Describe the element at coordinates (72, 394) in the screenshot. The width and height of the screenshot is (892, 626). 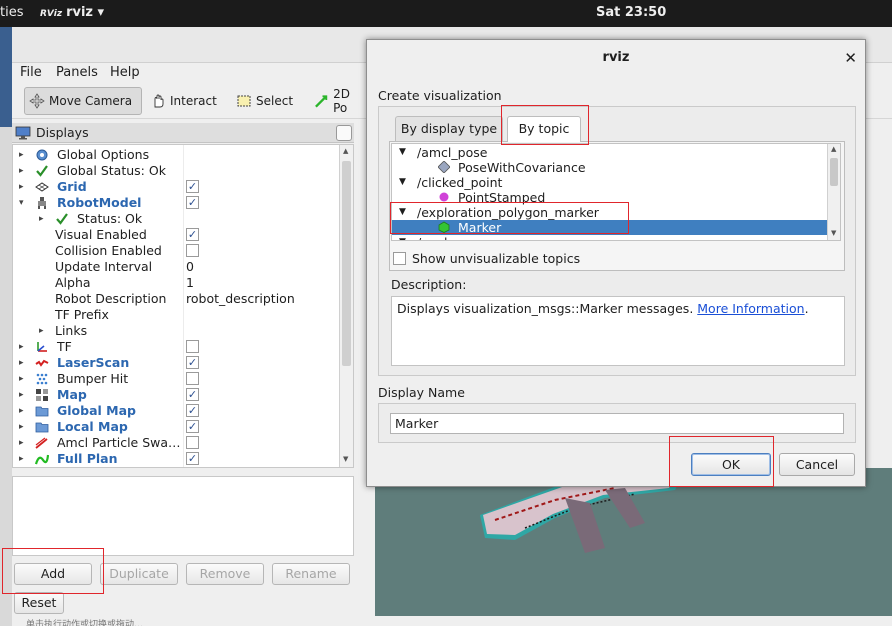
I see `display-row-label: Map` at that location.